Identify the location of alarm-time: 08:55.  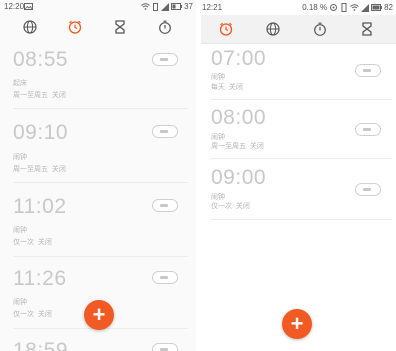
(41, 59).